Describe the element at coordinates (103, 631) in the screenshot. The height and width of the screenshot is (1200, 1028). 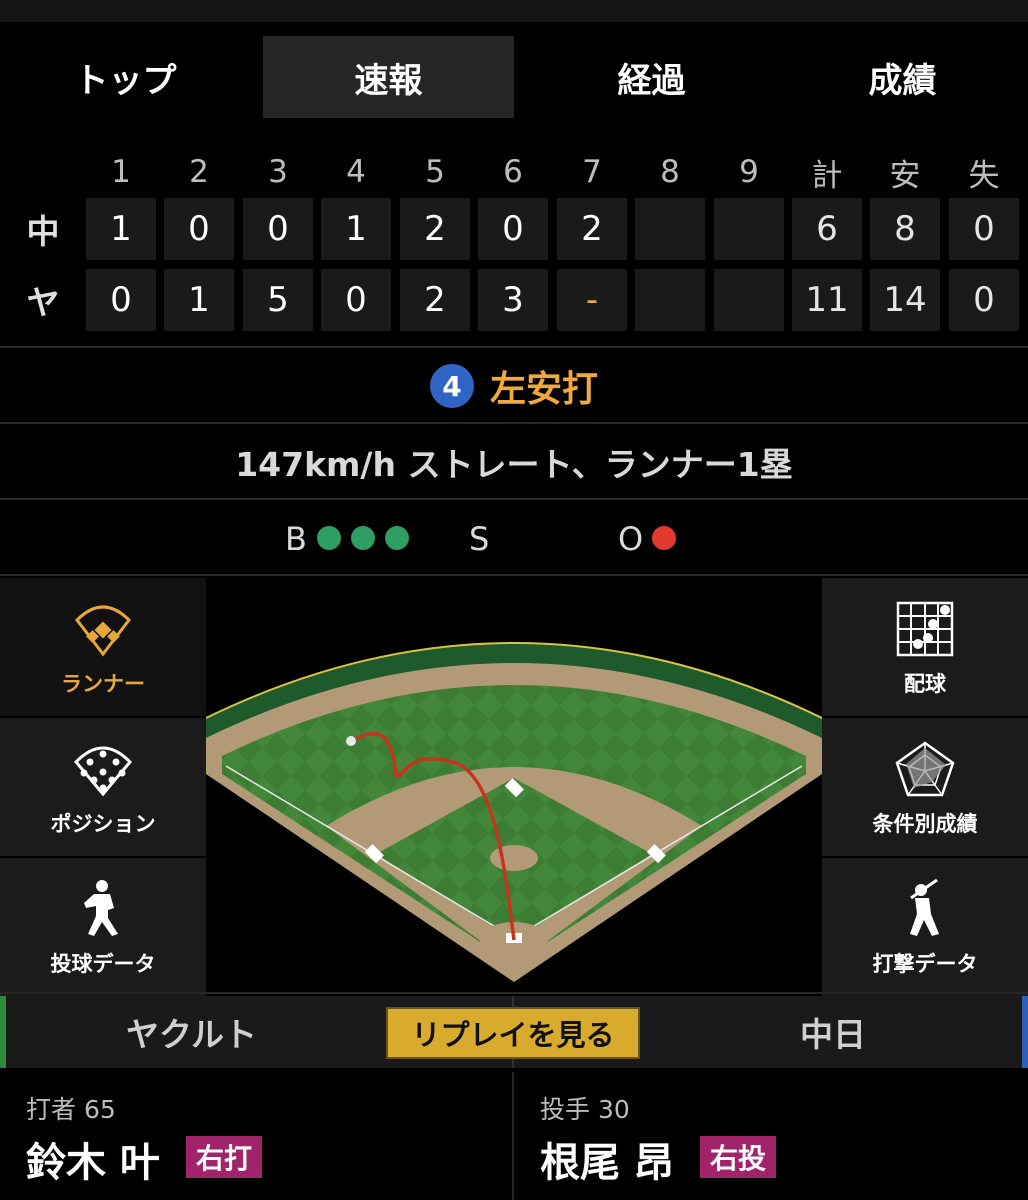
I see `runner-diamond-icon` at that location.